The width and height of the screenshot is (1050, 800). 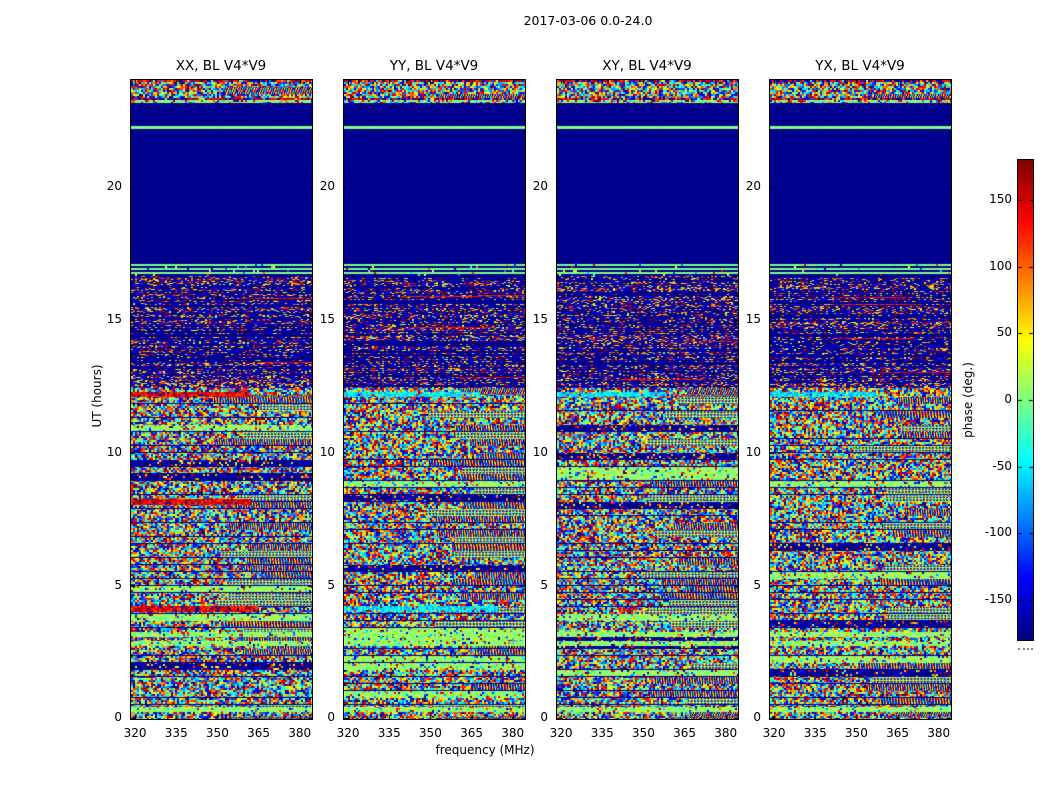 I want to click on figure-title: 2017-03-06 0.0-24.0, so click(x=588, y=20).